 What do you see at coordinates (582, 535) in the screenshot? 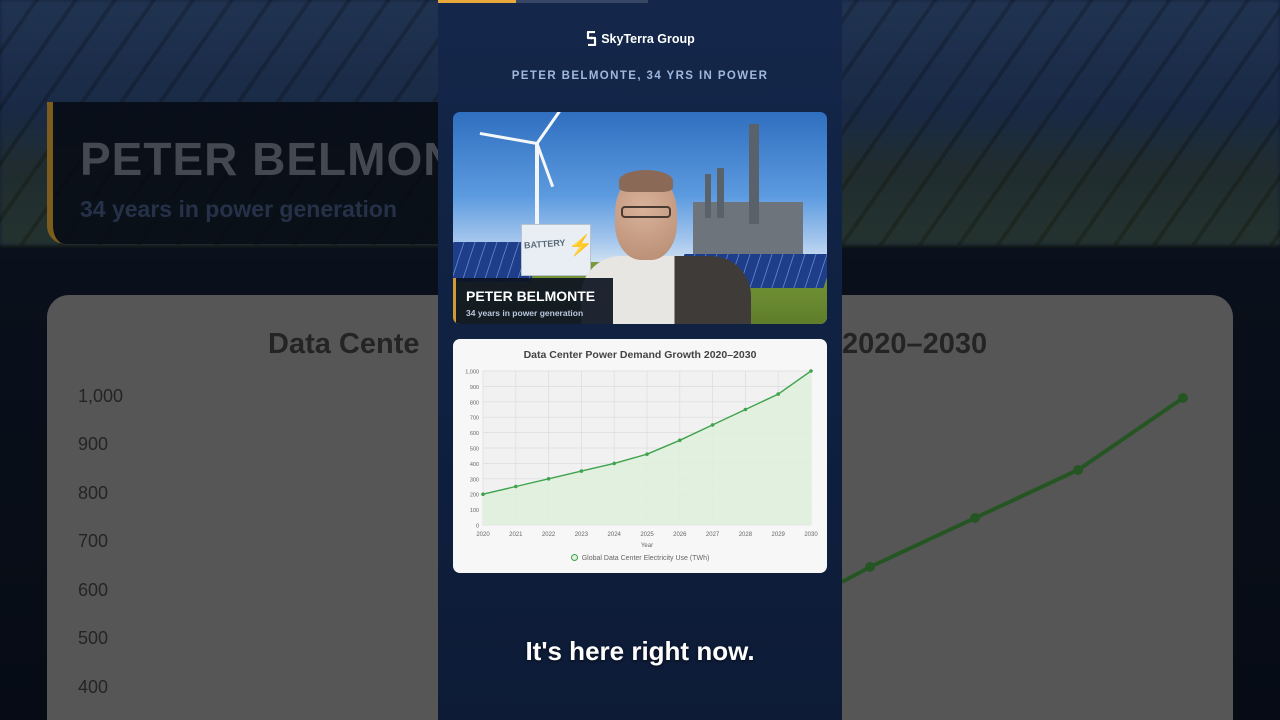
I see `x-tick-label: 2023` at bounding box center [582, 535].